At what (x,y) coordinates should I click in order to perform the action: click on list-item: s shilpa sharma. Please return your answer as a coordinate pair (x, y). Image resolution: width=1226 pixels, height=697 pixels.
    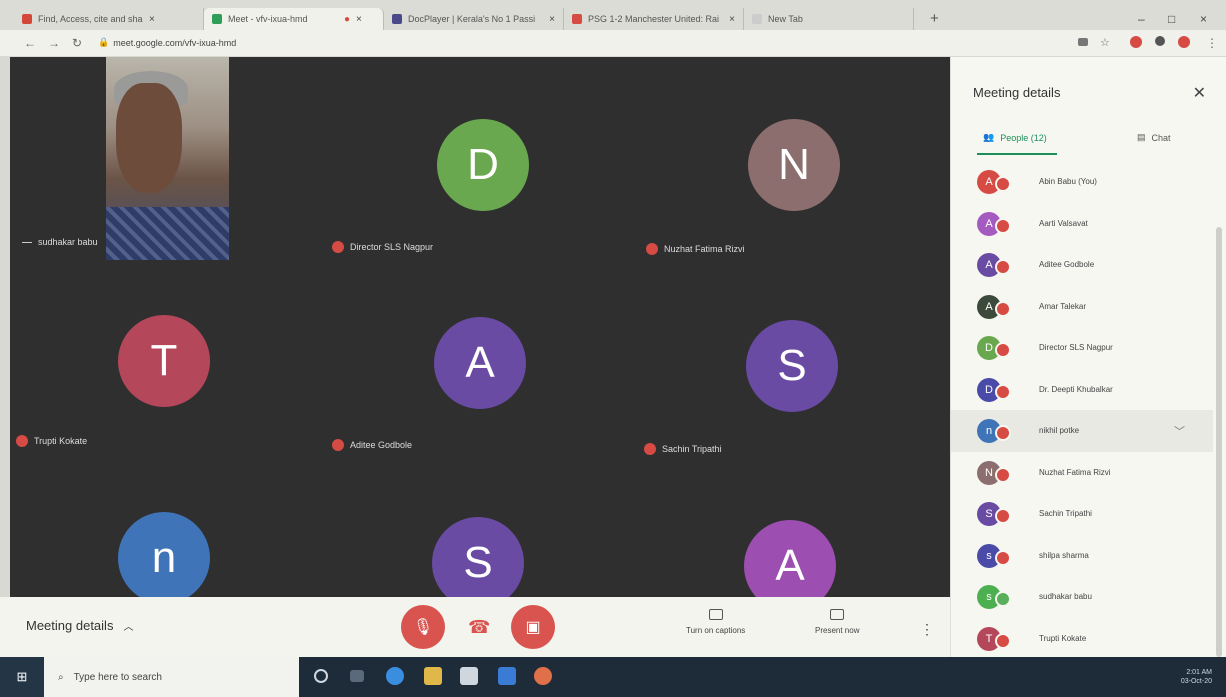
    Looking at the image, I should click on (1082, 556).